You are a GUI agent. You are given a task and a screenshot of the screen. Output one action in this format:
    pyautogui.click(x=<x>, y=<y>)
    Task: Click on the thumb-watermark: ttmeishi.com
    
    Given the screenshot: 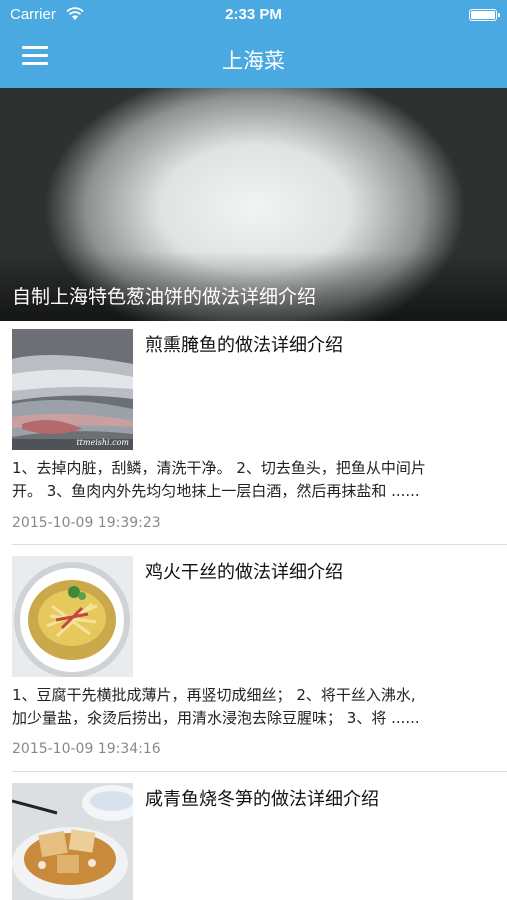 What is the action you would take?
    pyautogui.click(x=102, y=442)
    